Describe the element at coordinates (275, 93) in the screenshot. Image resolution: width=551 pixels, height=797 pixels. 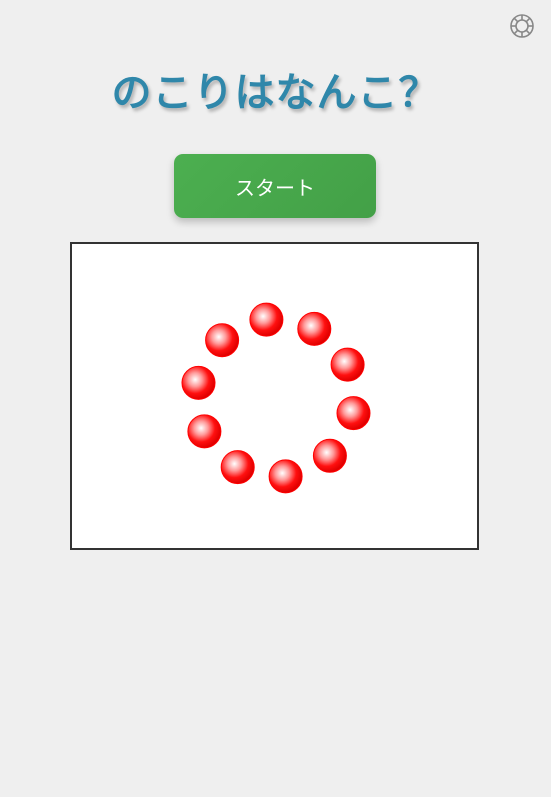
I see `page-title: のこりはなんこ？` at that location.